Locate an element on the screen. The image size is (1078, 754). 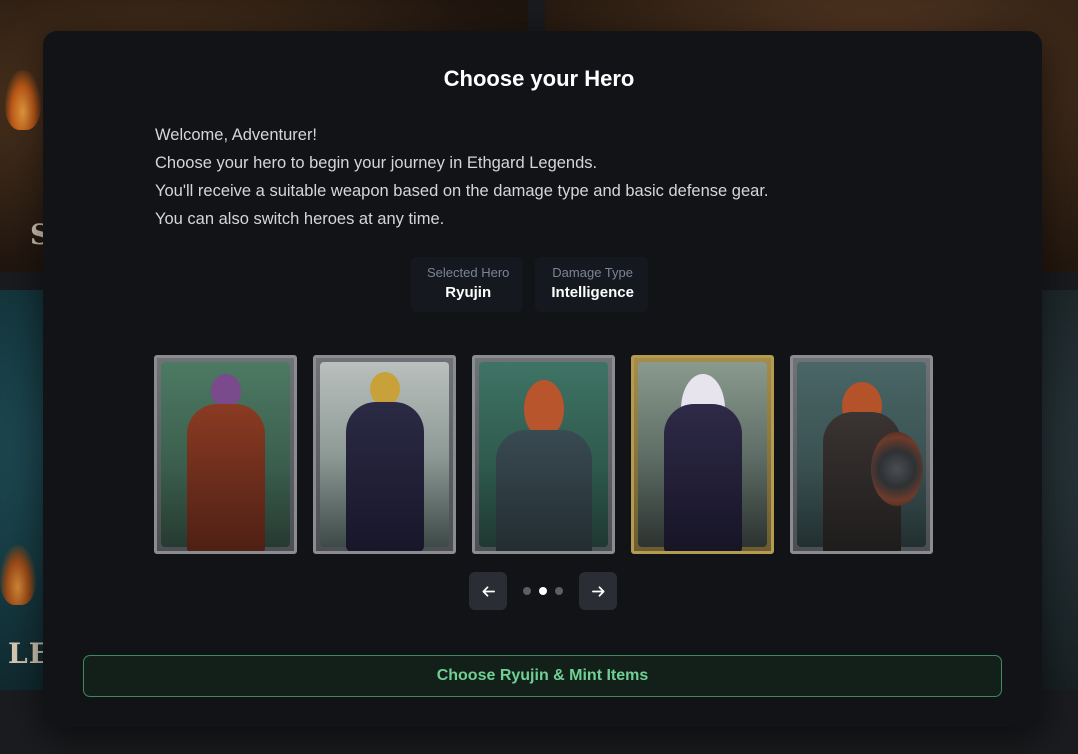
shield-icon is located at coordinates (896, 469).